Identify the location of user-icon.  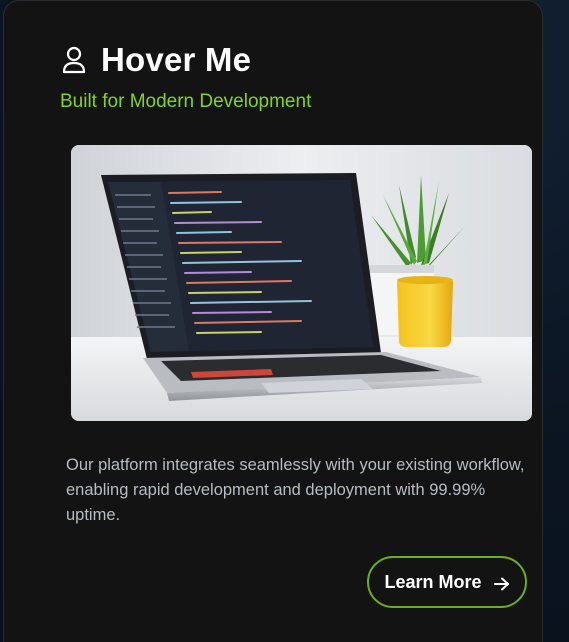
(74, 60).